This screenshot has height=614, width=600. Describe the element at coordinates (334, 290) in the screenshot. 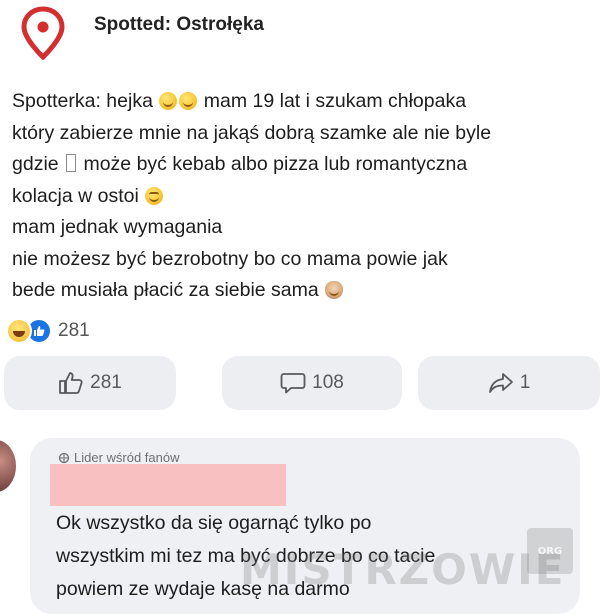

I see `see-no-evil-monkey-icon` at that location.